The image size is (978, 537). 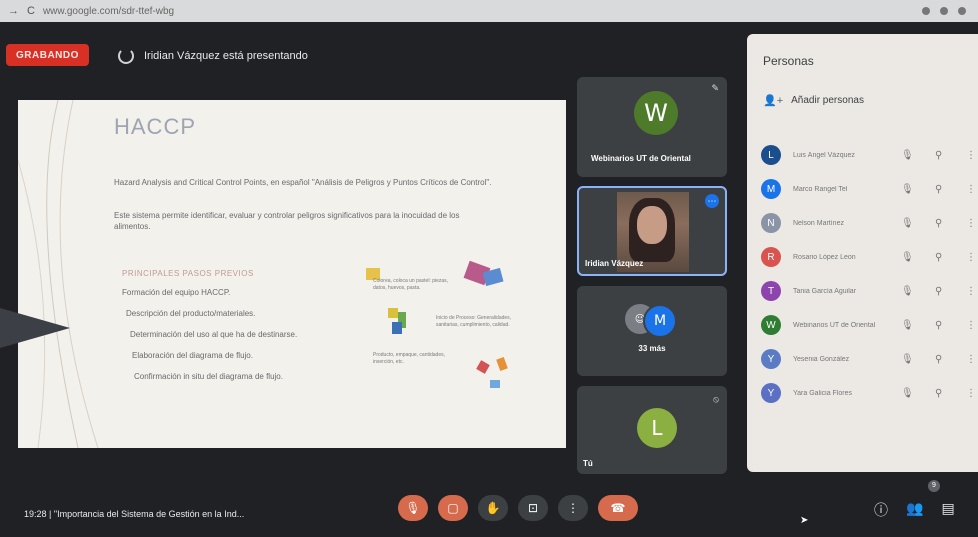 What do you see at coordinates (489, 11) in the screenshot?
I see `browser-toolbar: → C www.google.com/sdr-ttef-wbg` at bounding box center [489, 11].